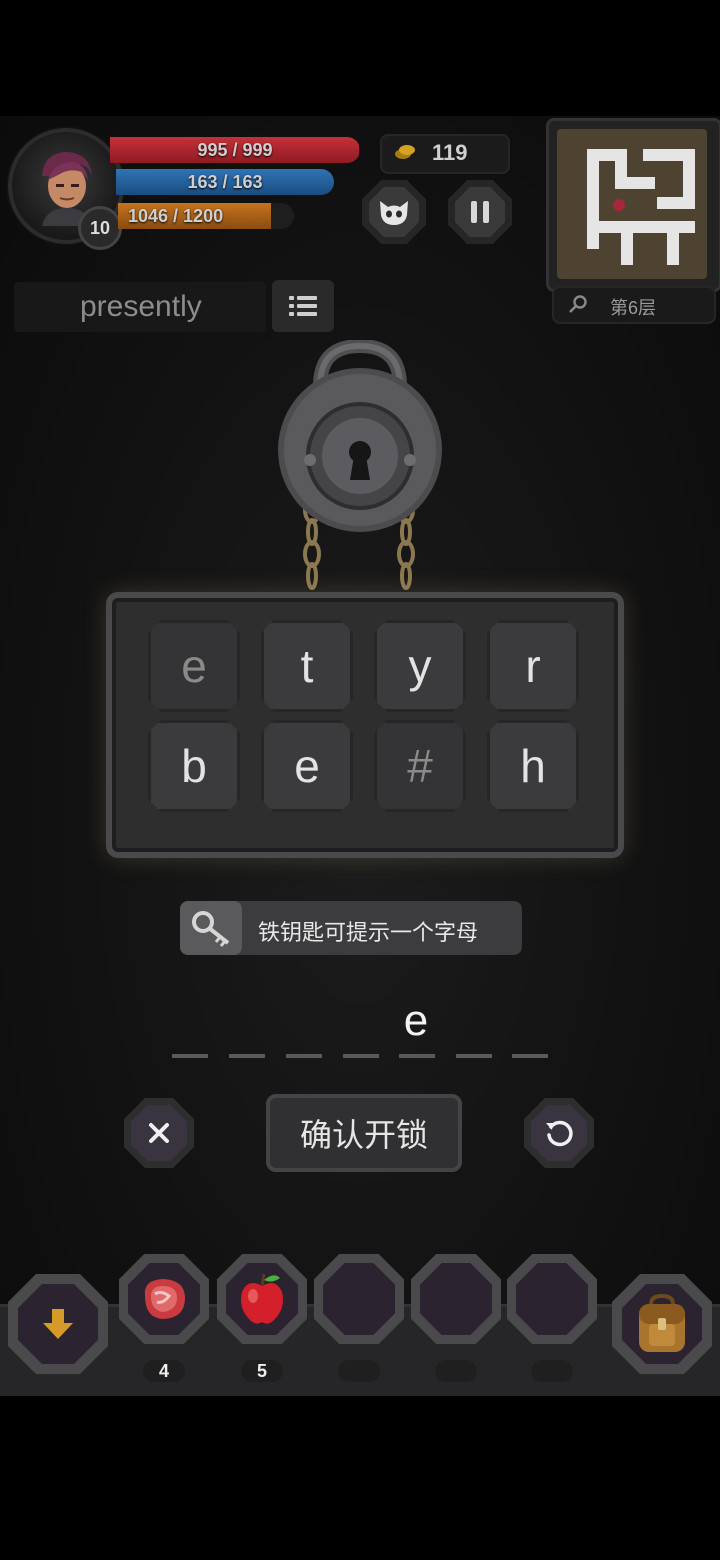 The height and width of the screenshot is (1560, 720). Describe the element at coordinates (533, 766) in the screenshot. I see `letter-tile: h` at that location.